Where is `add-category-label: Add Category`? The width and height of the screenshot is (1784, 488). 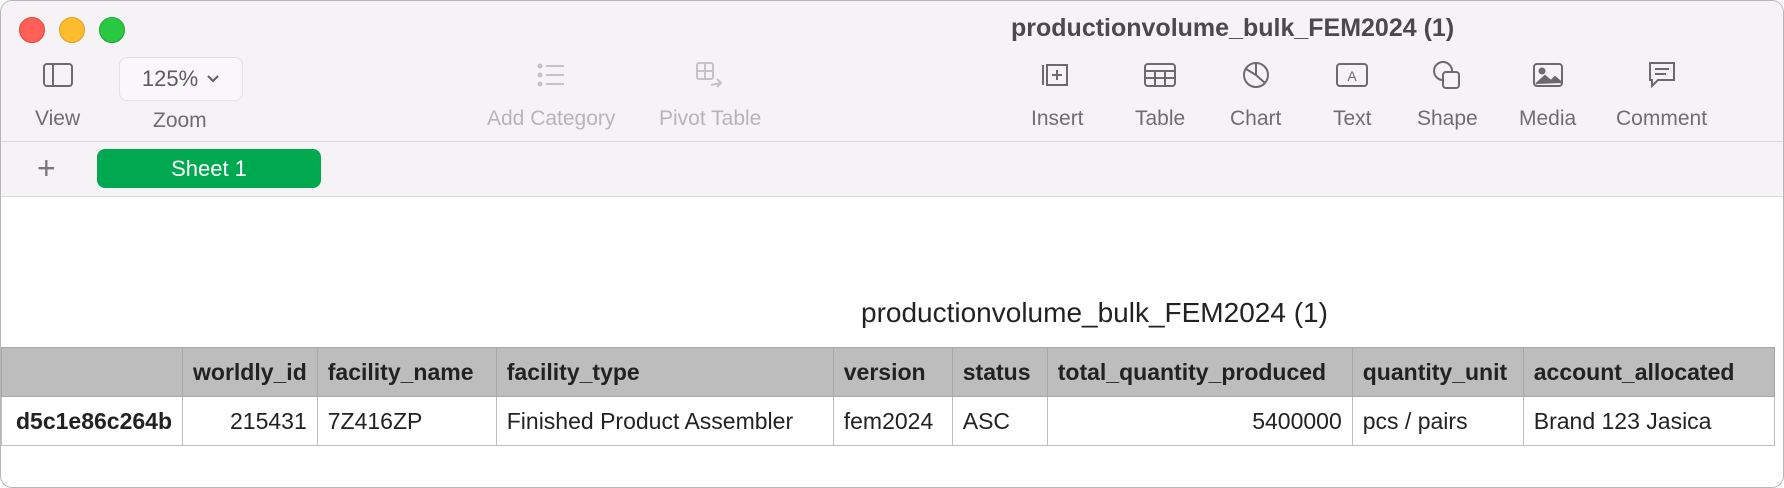 add-category-label: Add Category is located at coordinates (551, 118).